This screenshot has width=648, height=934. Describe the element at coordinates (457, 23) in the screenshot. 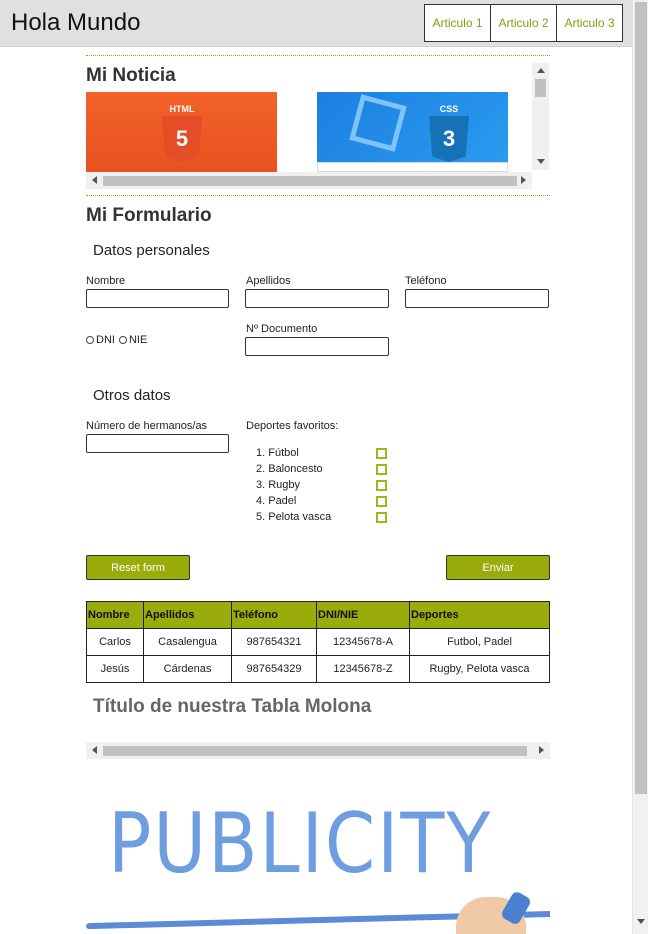

I see `nav-item-articulo-1: Articulo 1` at that location.